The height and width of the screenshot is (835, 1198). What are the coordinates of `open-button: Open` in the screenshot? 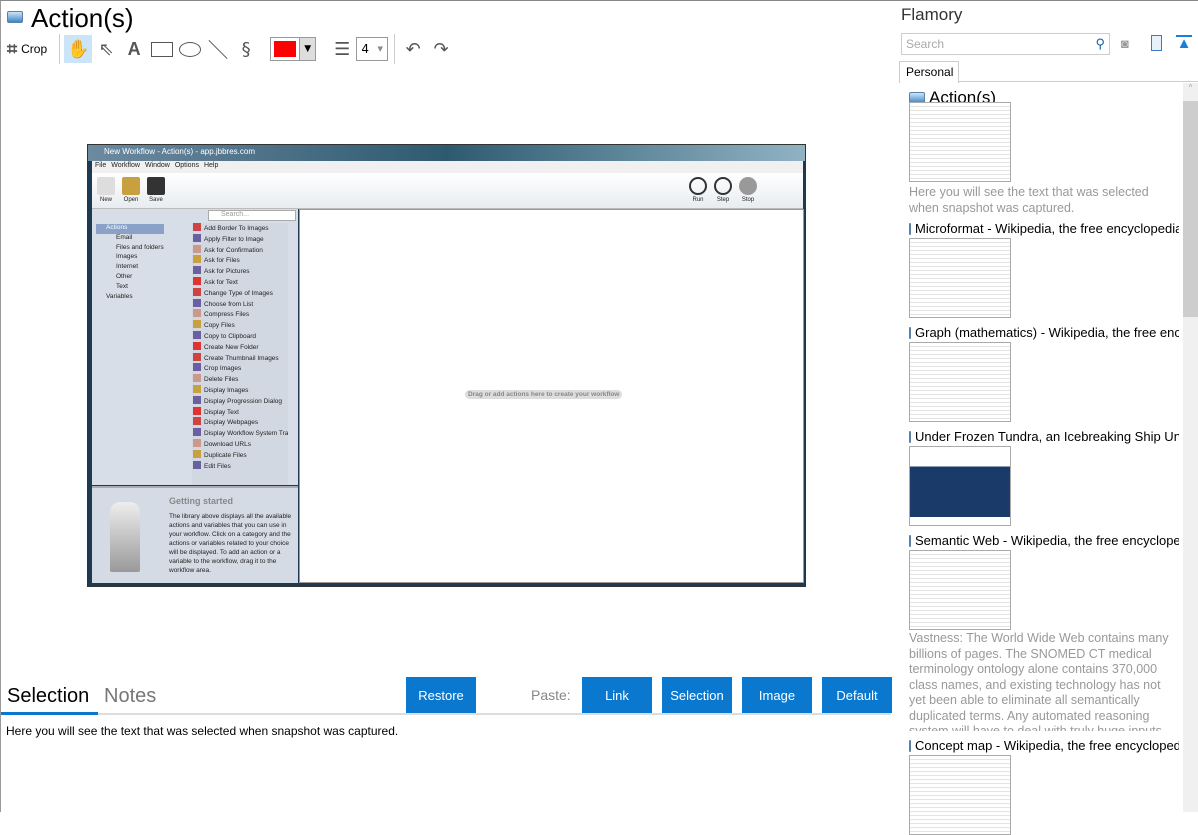 It's located at (131, 190).